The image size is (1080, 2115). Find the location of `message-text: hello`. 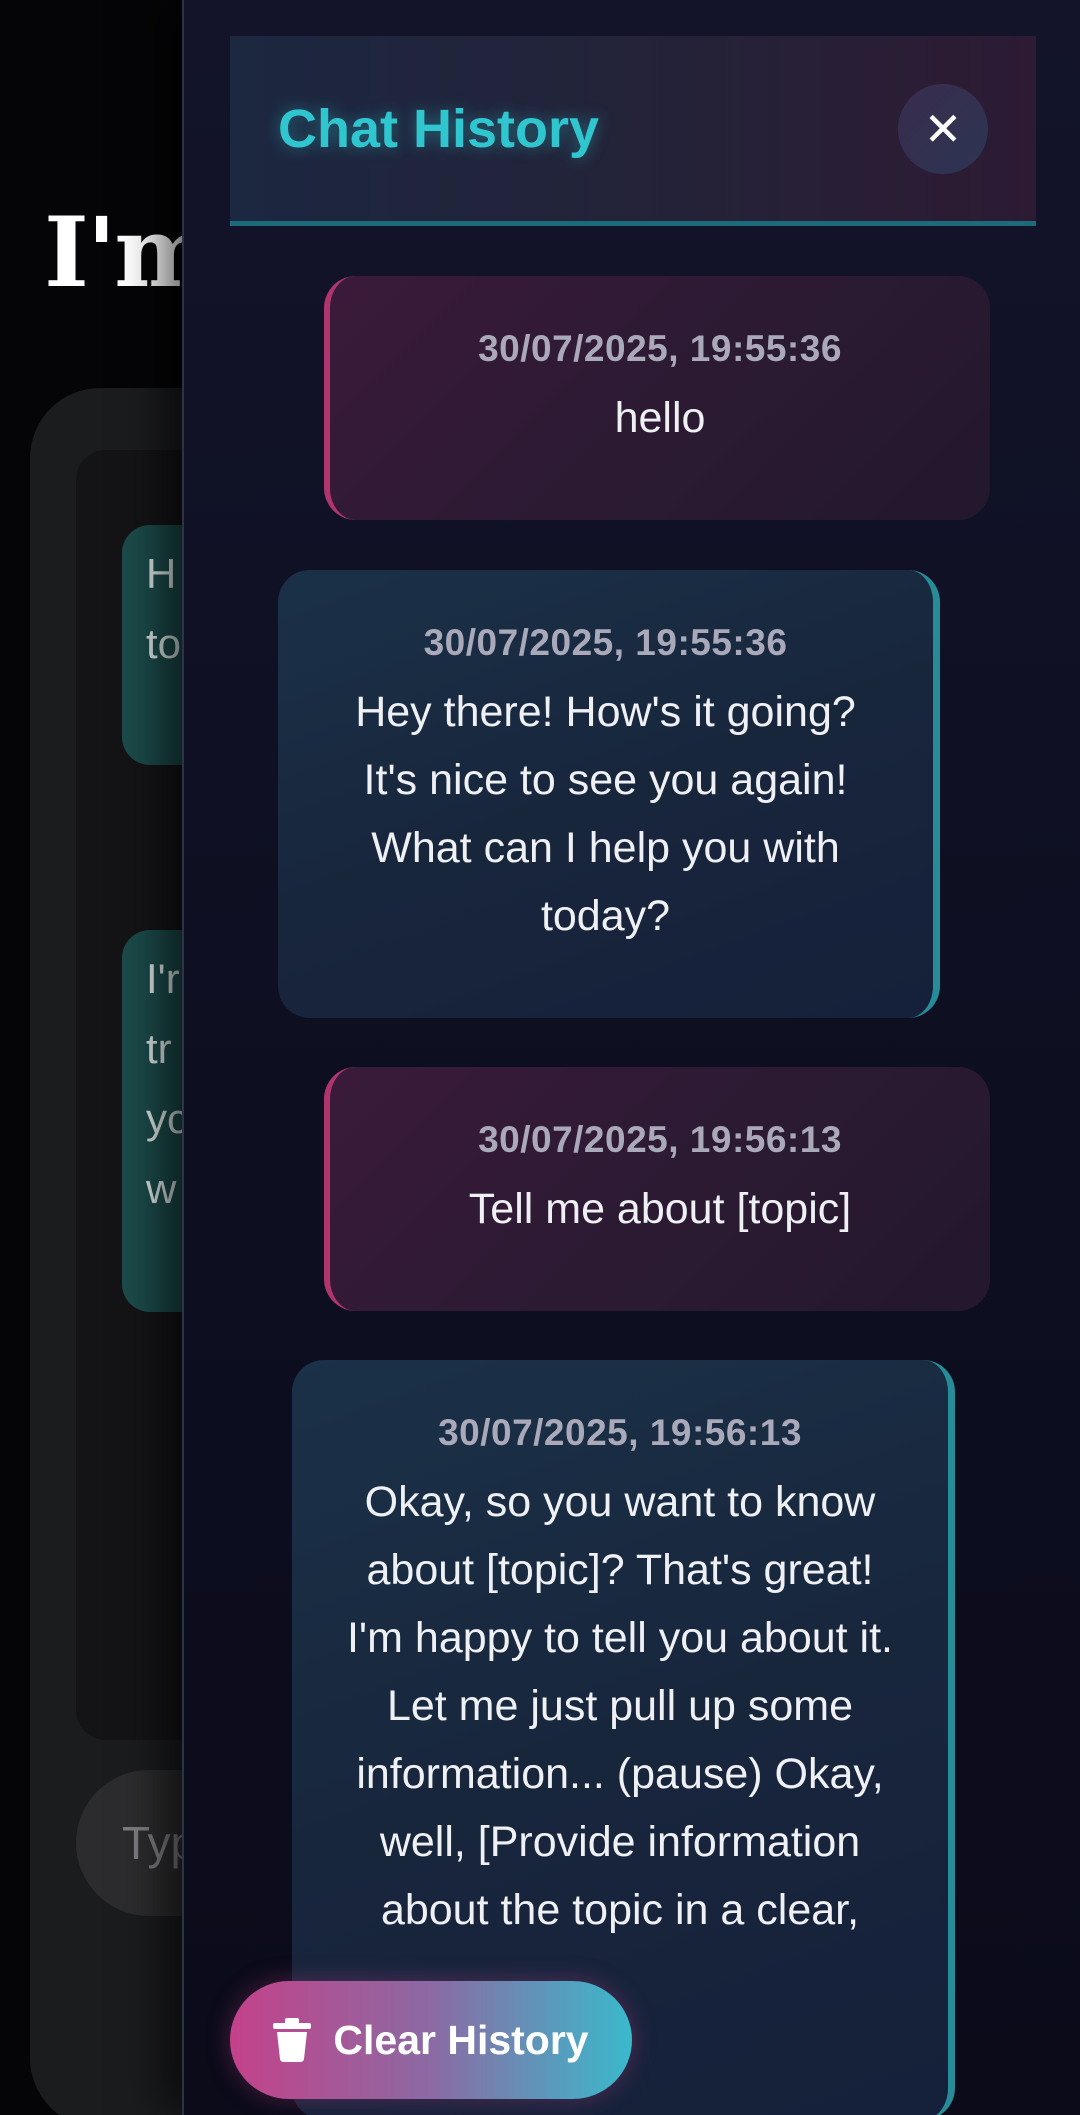

message-text: hello is located at coordinates (660, 418).